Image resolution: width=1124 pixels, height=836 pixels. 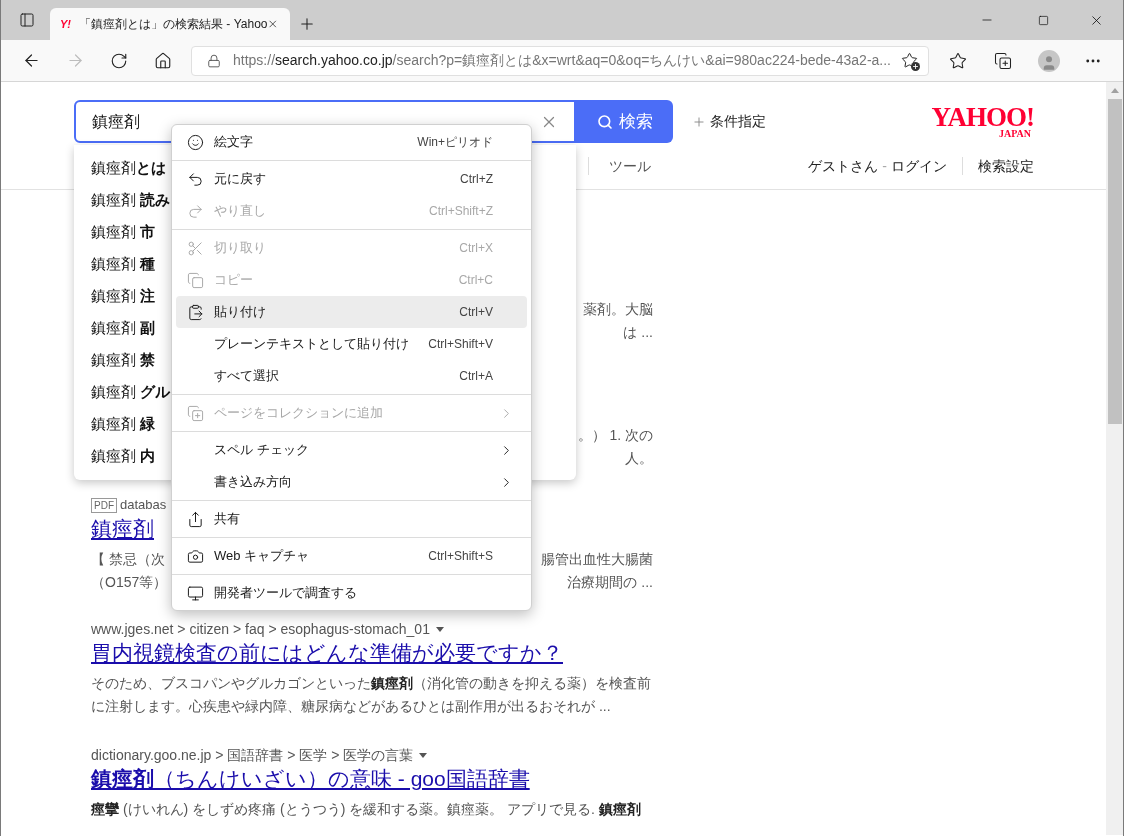 I want to click on snippet-text: 人。, so click(x=639, y=458).